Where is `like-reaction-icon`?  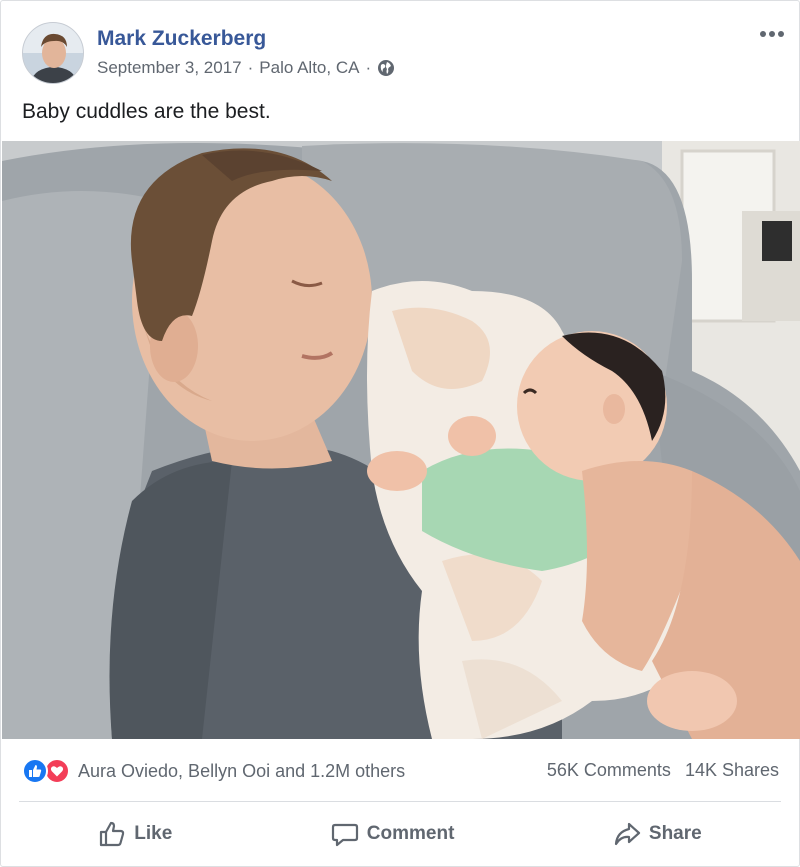
like-reaction-icon is located at coordinates (35, 771).